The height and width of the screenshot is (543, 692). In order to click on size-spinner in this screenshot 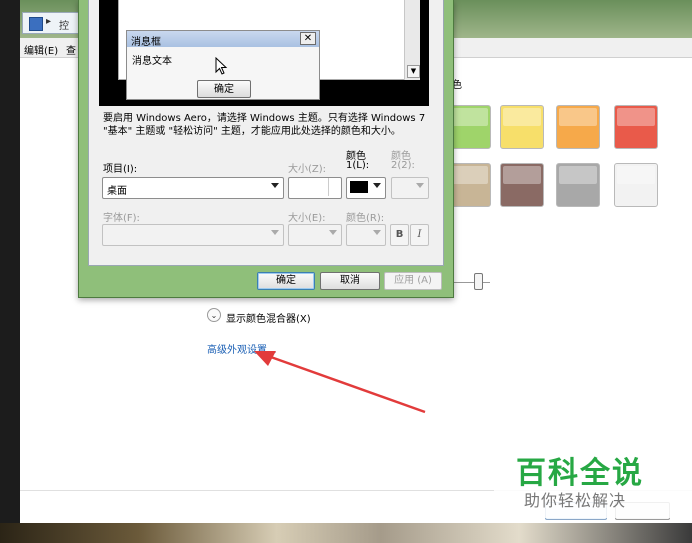, I will do `click(315, 188)`.